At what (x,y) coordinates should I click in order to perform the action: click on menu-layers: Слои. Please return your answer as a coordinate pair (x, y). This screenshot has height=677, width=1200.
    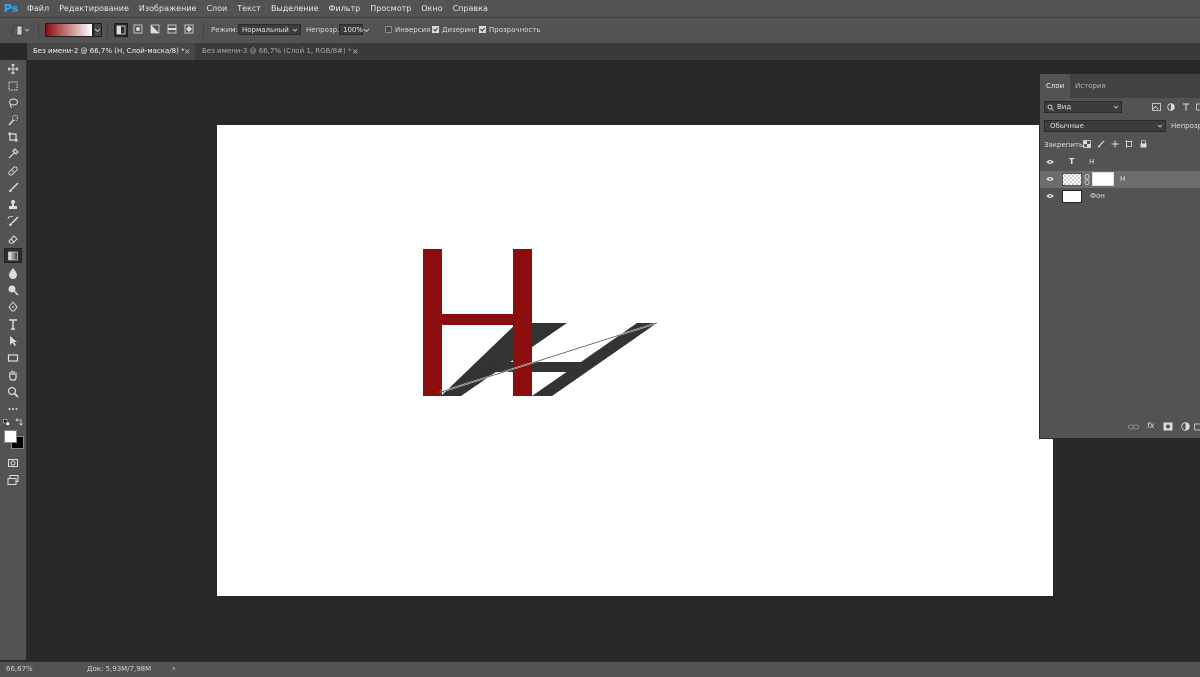
    Looking at the image, I should click on (216, 8).